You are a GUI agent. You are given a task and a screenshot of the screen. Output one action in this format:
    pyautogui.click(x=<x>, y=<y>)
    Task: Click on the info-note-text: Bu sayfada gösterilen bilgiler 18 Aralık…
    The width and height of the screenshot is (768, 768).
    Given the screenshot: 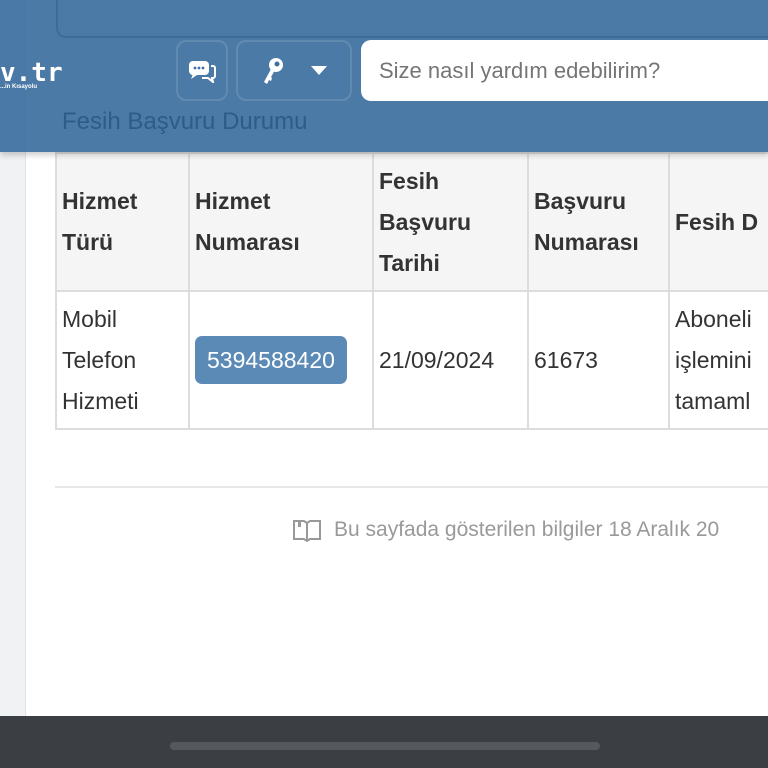 What is the action you would take?
    pyautogui.click(x=527, y=529)
    